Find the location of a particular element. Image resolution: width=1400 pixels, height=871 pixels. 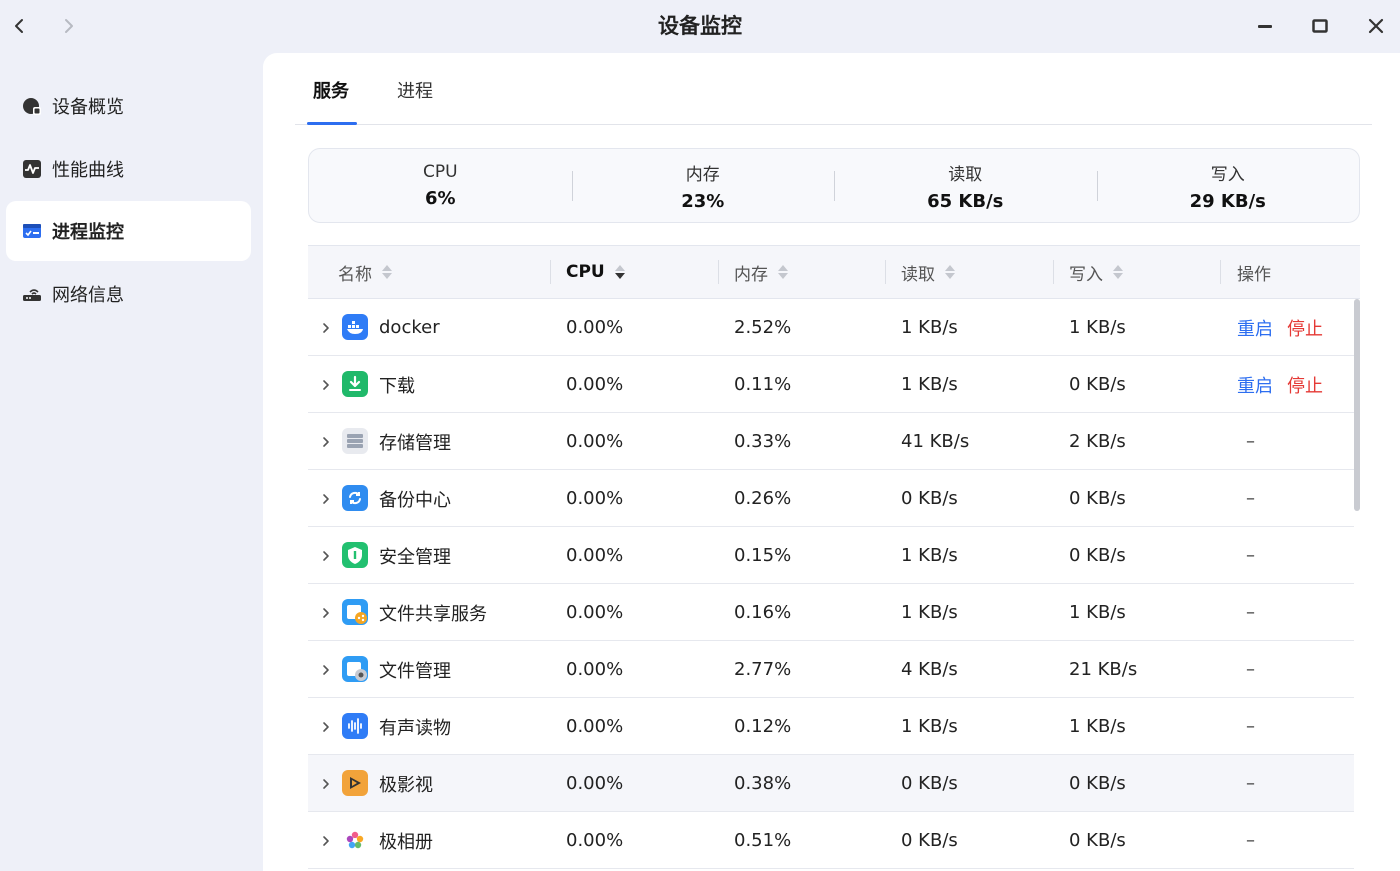

table-row: 备份中心 0.00% 0.26% 0 KB/s 0 KB/s – is located at coordinates (831, 498).